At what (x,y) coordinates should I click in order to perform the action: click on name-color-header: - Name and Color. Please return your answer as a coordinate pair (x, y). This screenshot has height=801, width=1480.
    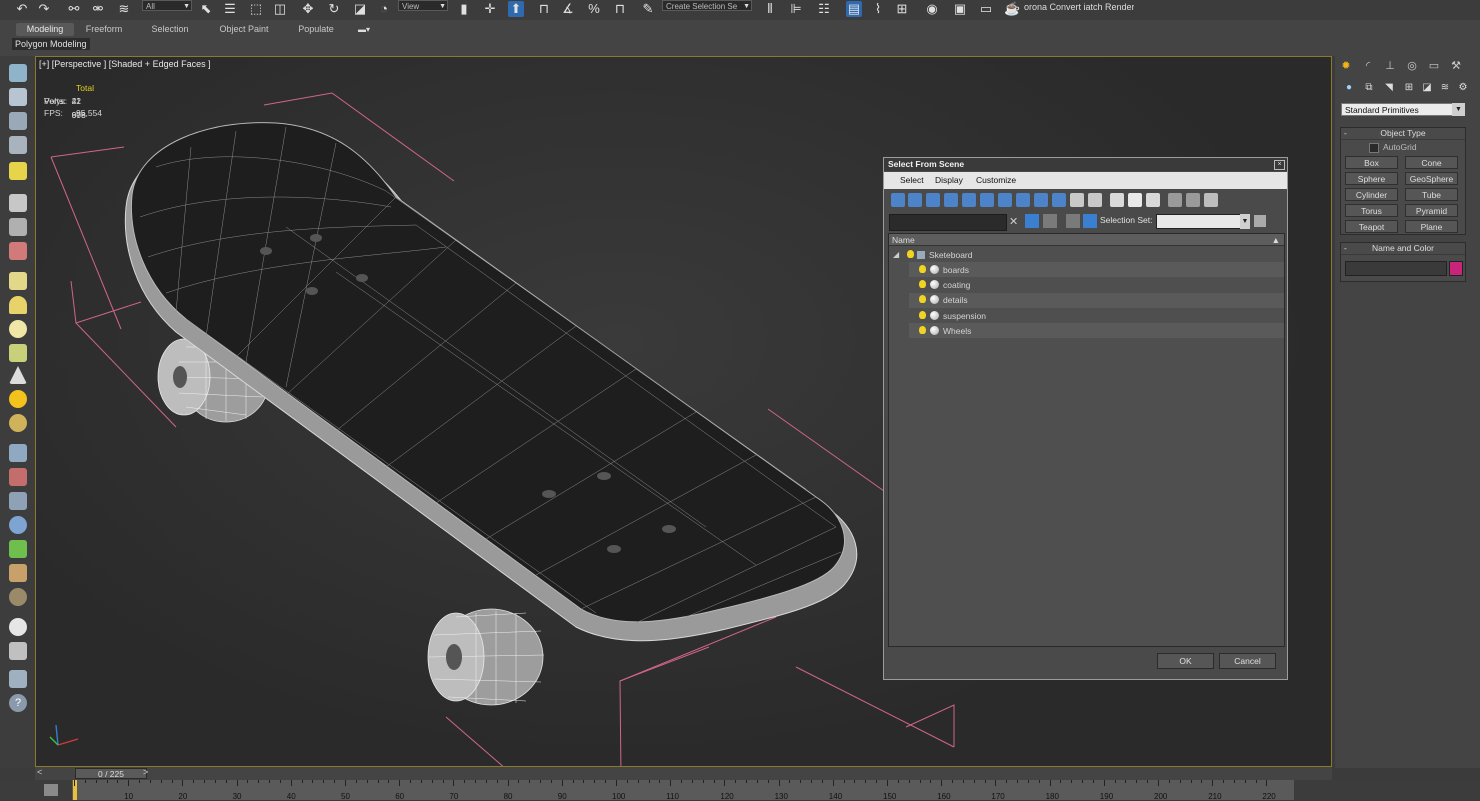
    Looking at the image, I should click on (1403, 249).